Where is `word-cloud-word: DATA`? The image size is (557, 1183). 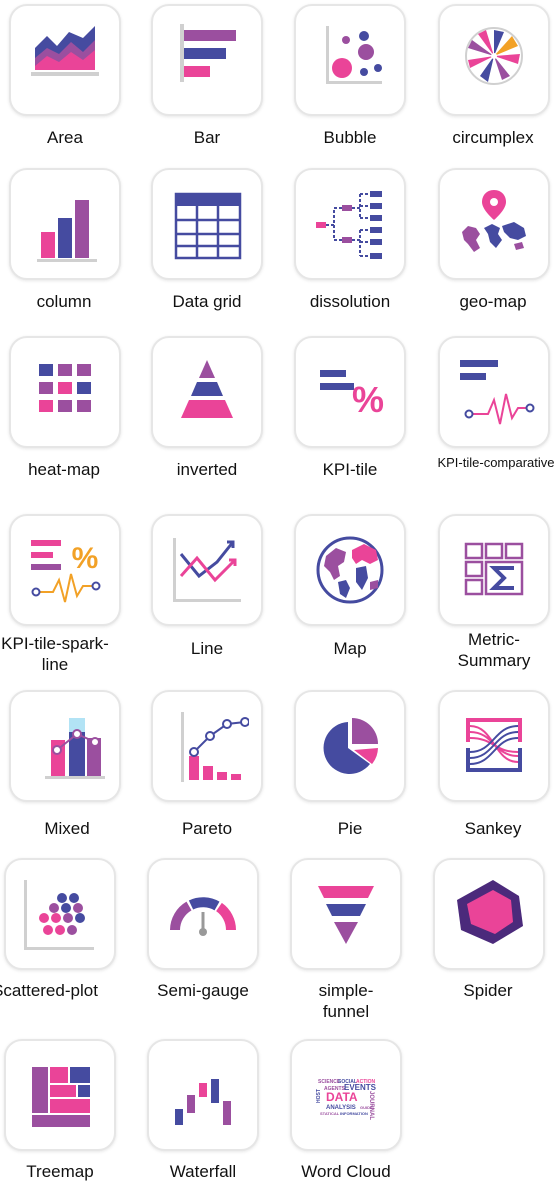 word-cloud-word: DATA is located at coordinates (342, 1097).